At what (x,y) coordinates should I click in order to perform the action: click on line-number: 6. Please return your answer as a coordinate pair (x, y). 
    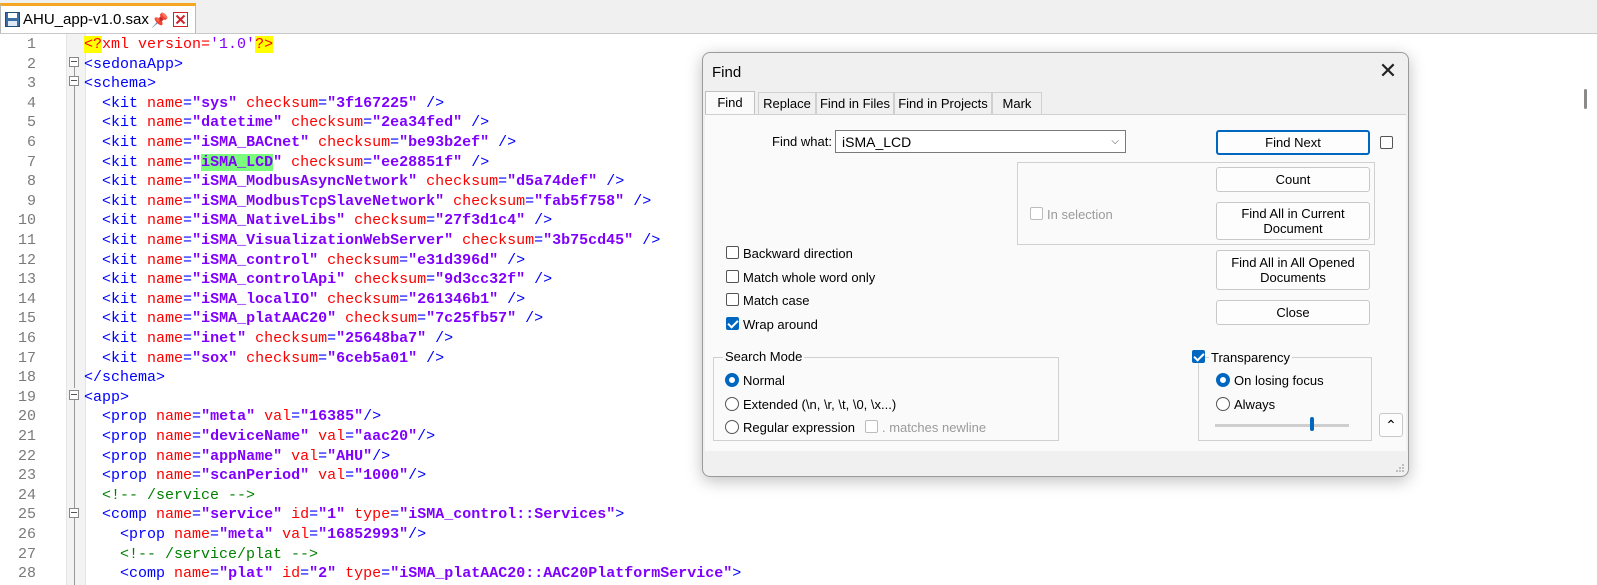
    Looking at the image, I should click on (31, 142).